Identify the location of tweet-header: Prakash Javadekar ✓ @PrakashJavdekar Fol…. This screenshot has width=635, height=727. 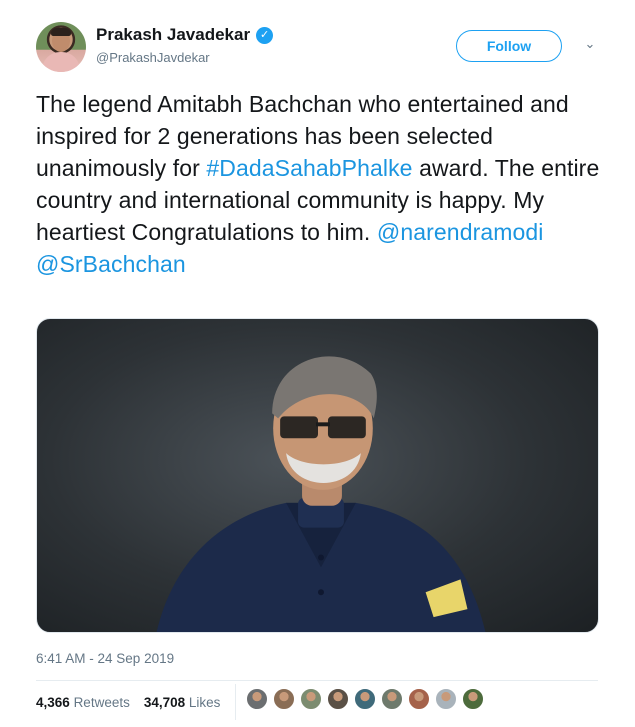
(321, 48).